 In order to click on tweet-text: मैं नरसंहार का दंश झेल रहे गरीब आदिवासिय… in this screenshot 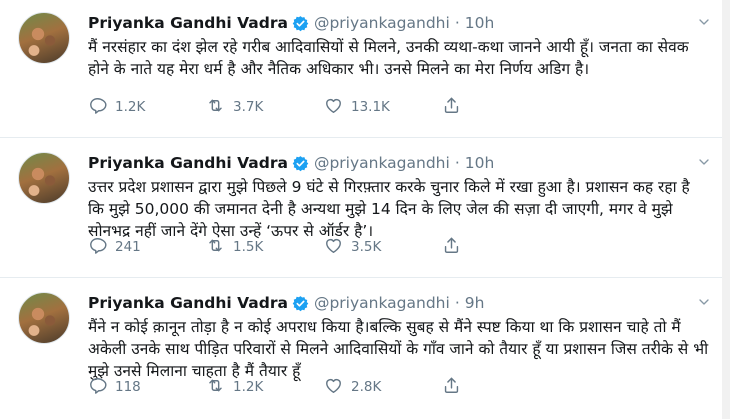, I will do `click(388, 58)`.